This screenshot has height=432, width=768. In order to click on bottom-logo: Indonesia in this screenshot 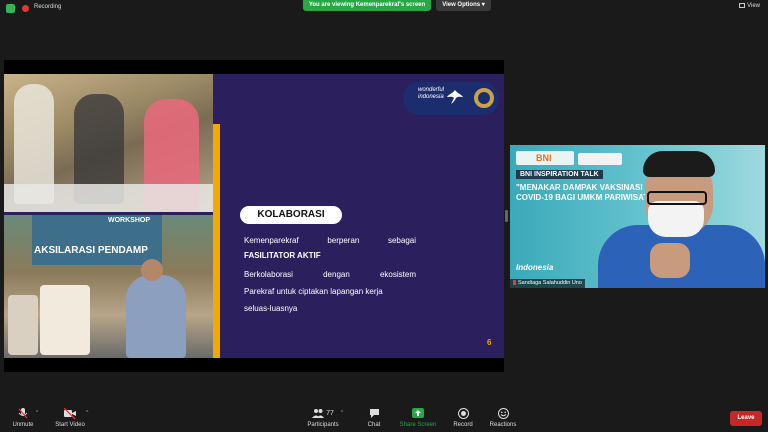, I will do `click(535, 267)`.